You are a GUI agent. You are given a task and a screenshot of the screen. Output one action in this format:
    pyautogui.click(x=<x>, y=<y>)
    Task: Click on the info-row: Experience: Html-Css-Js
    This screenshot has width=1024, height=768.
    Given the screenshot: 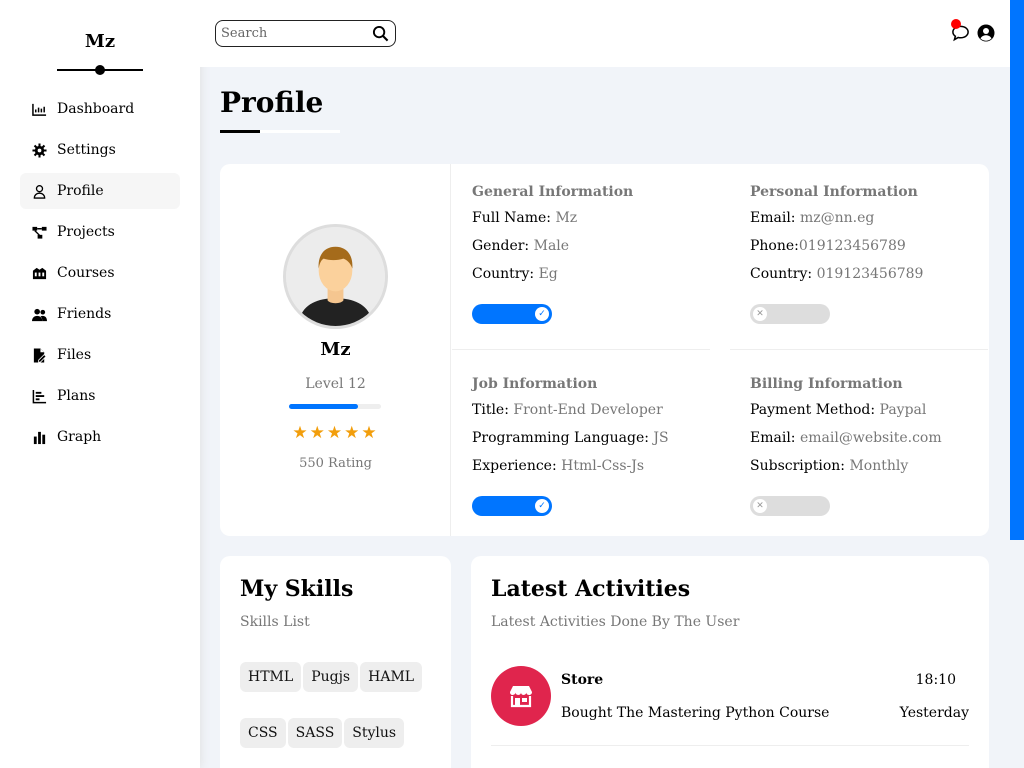 What is the action you would take?
    pyautogui.click(x=581, y=467)
    